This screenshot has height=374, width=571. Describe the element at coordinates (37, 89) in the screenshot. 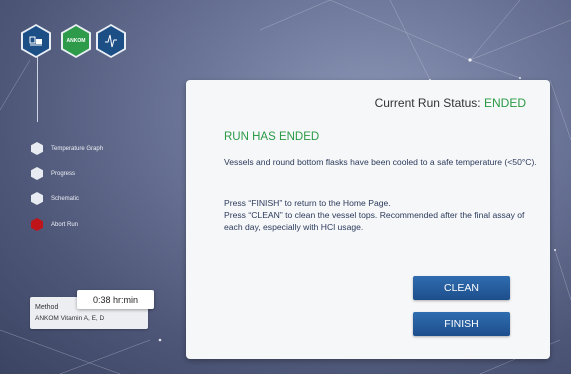

I see `sidebar-connector-line` at that location.